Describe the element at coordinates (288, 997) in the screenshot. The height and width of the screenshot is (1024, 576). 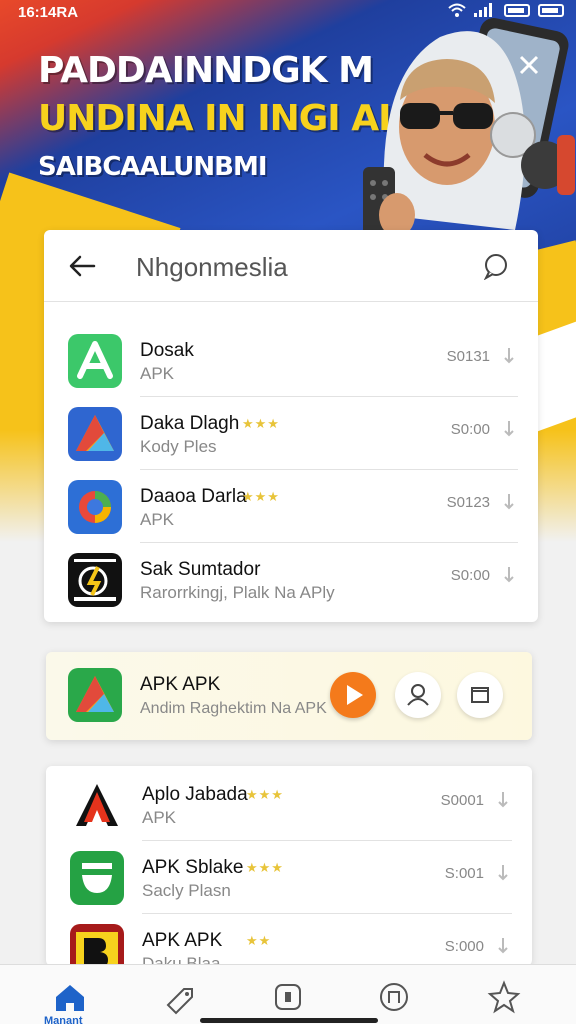
I see `library-icon` at that location.